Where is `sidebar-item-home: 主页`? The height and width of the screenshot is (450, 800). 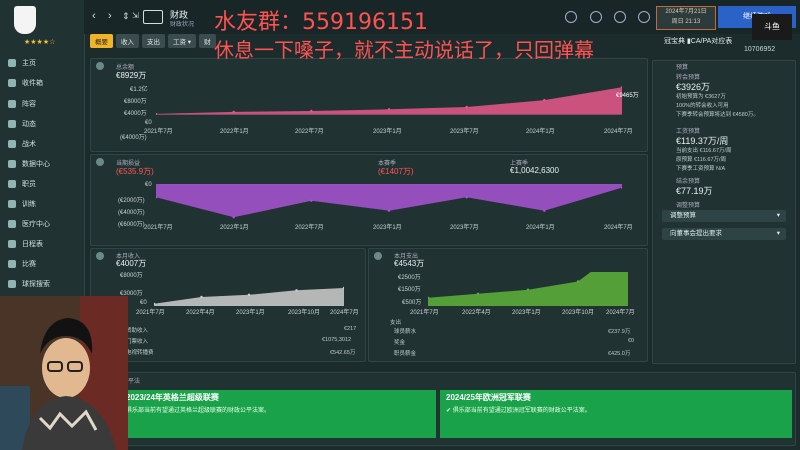
sidebar-item-home: 主页 is located at coordinates (43, 63).